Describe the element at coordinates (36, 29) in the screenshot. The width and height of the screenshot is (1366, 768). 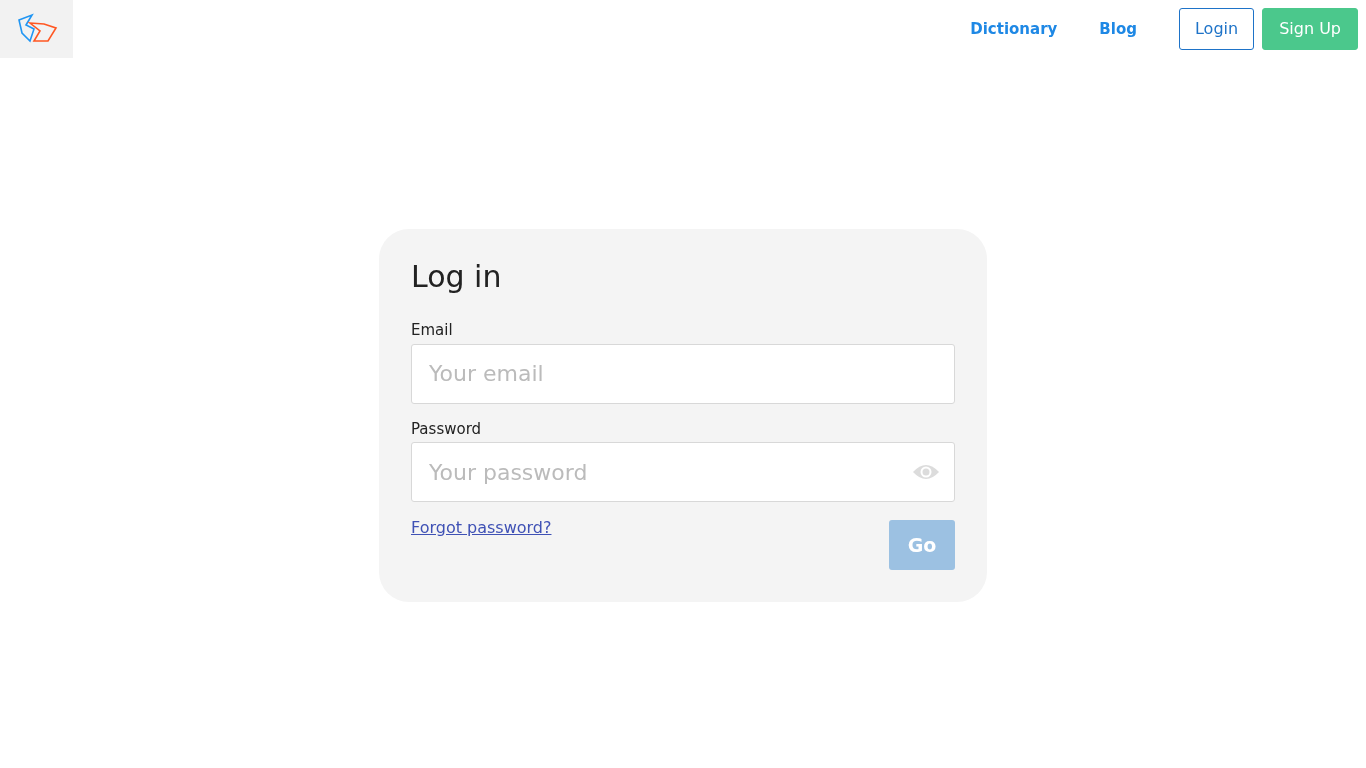
I see `logo` at that location.